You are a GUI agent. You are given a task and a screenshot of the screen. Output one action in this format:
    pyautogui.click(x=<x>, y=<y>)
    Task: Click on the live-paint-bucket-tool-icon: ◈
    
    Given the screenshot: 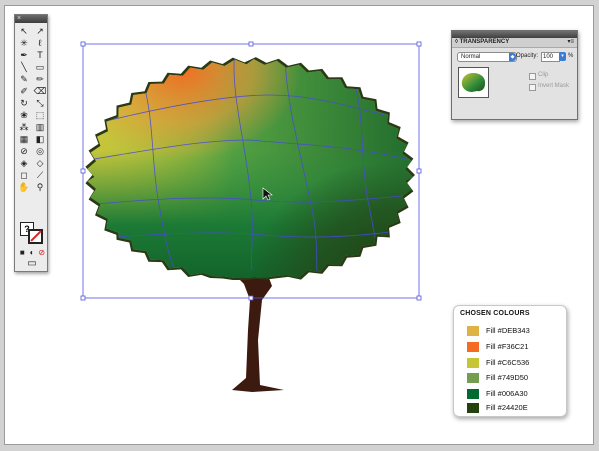 What is the action you would take?
    pyautogui.click(x=24, y=163)
    